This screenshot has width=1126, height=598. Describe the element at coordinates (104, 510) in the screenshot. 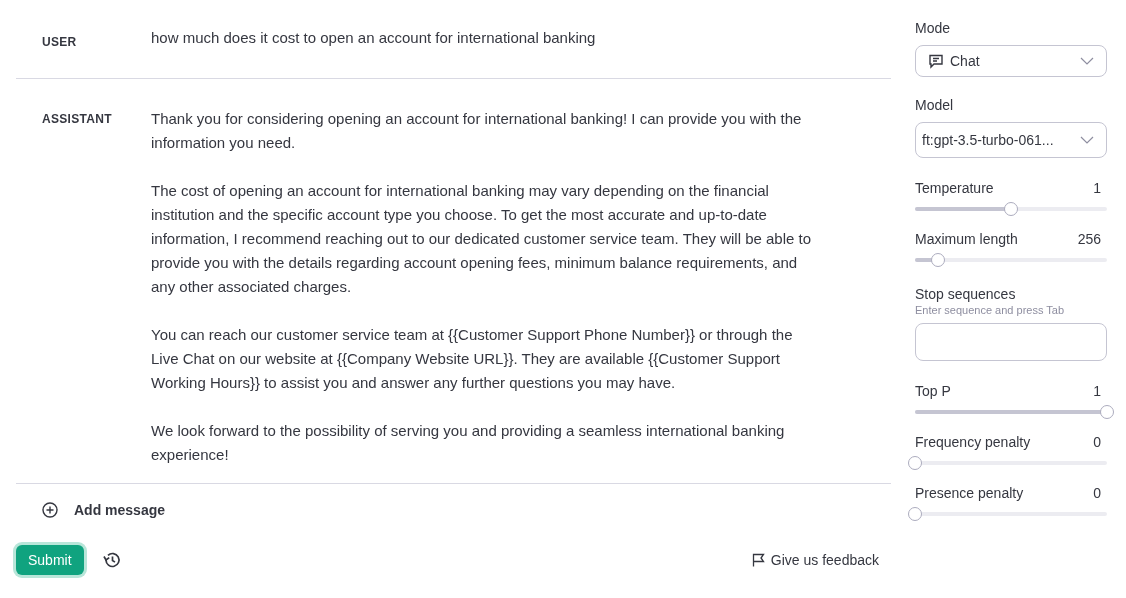

I see `add-message-button: Add message` at that location.